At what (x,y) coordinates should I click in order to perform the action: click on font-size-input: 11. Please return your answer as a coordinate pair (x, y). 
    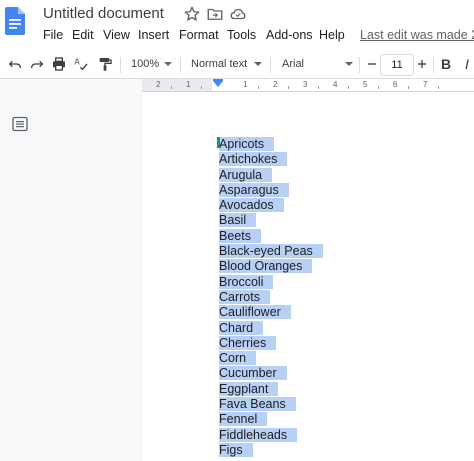
    Looking at the image, I should click on (397, 65).